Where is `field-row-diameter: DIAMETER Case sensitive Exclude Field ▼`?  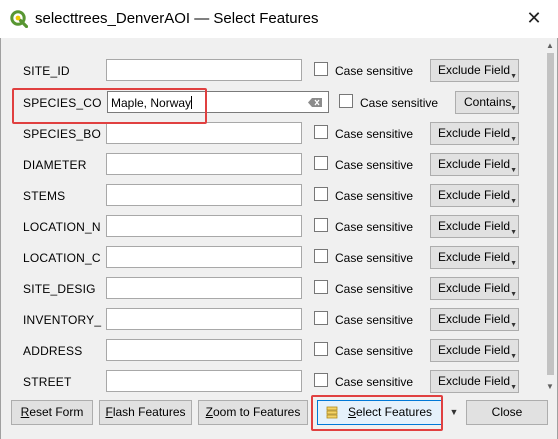
field-row-diameter: DIAMETER Case sensitive Exclude Field ▼ is located at coordinates (272, 165).